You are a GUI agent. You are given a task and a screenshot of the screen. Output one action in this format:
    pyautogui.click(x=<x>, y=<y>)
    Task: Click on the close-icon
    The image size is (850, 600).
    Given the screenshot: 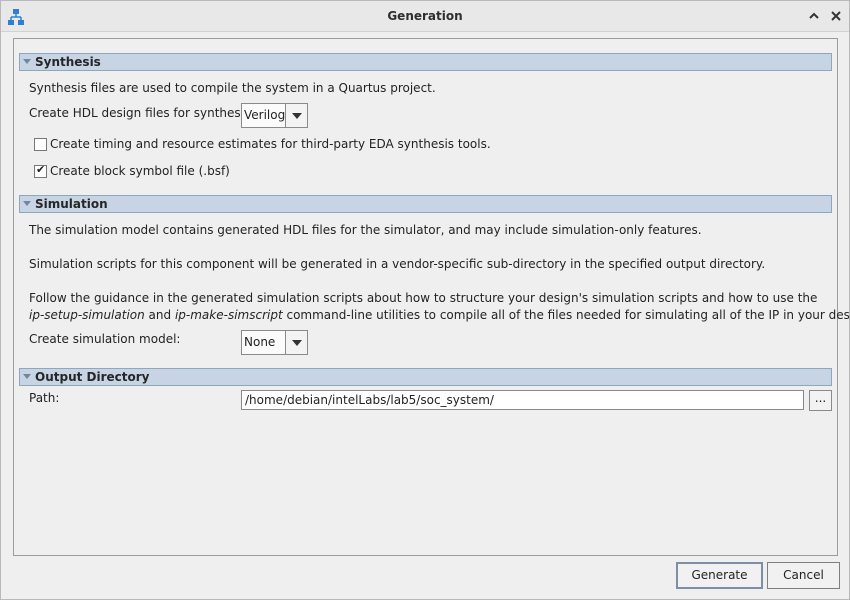 What is the action you would take?
    pyautogui.click(x=836, y=16)
    